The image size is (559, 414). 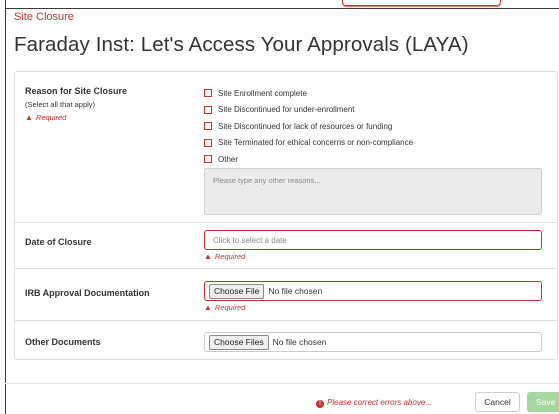 I want to click on window-left-border, so click(x=5, y=207).